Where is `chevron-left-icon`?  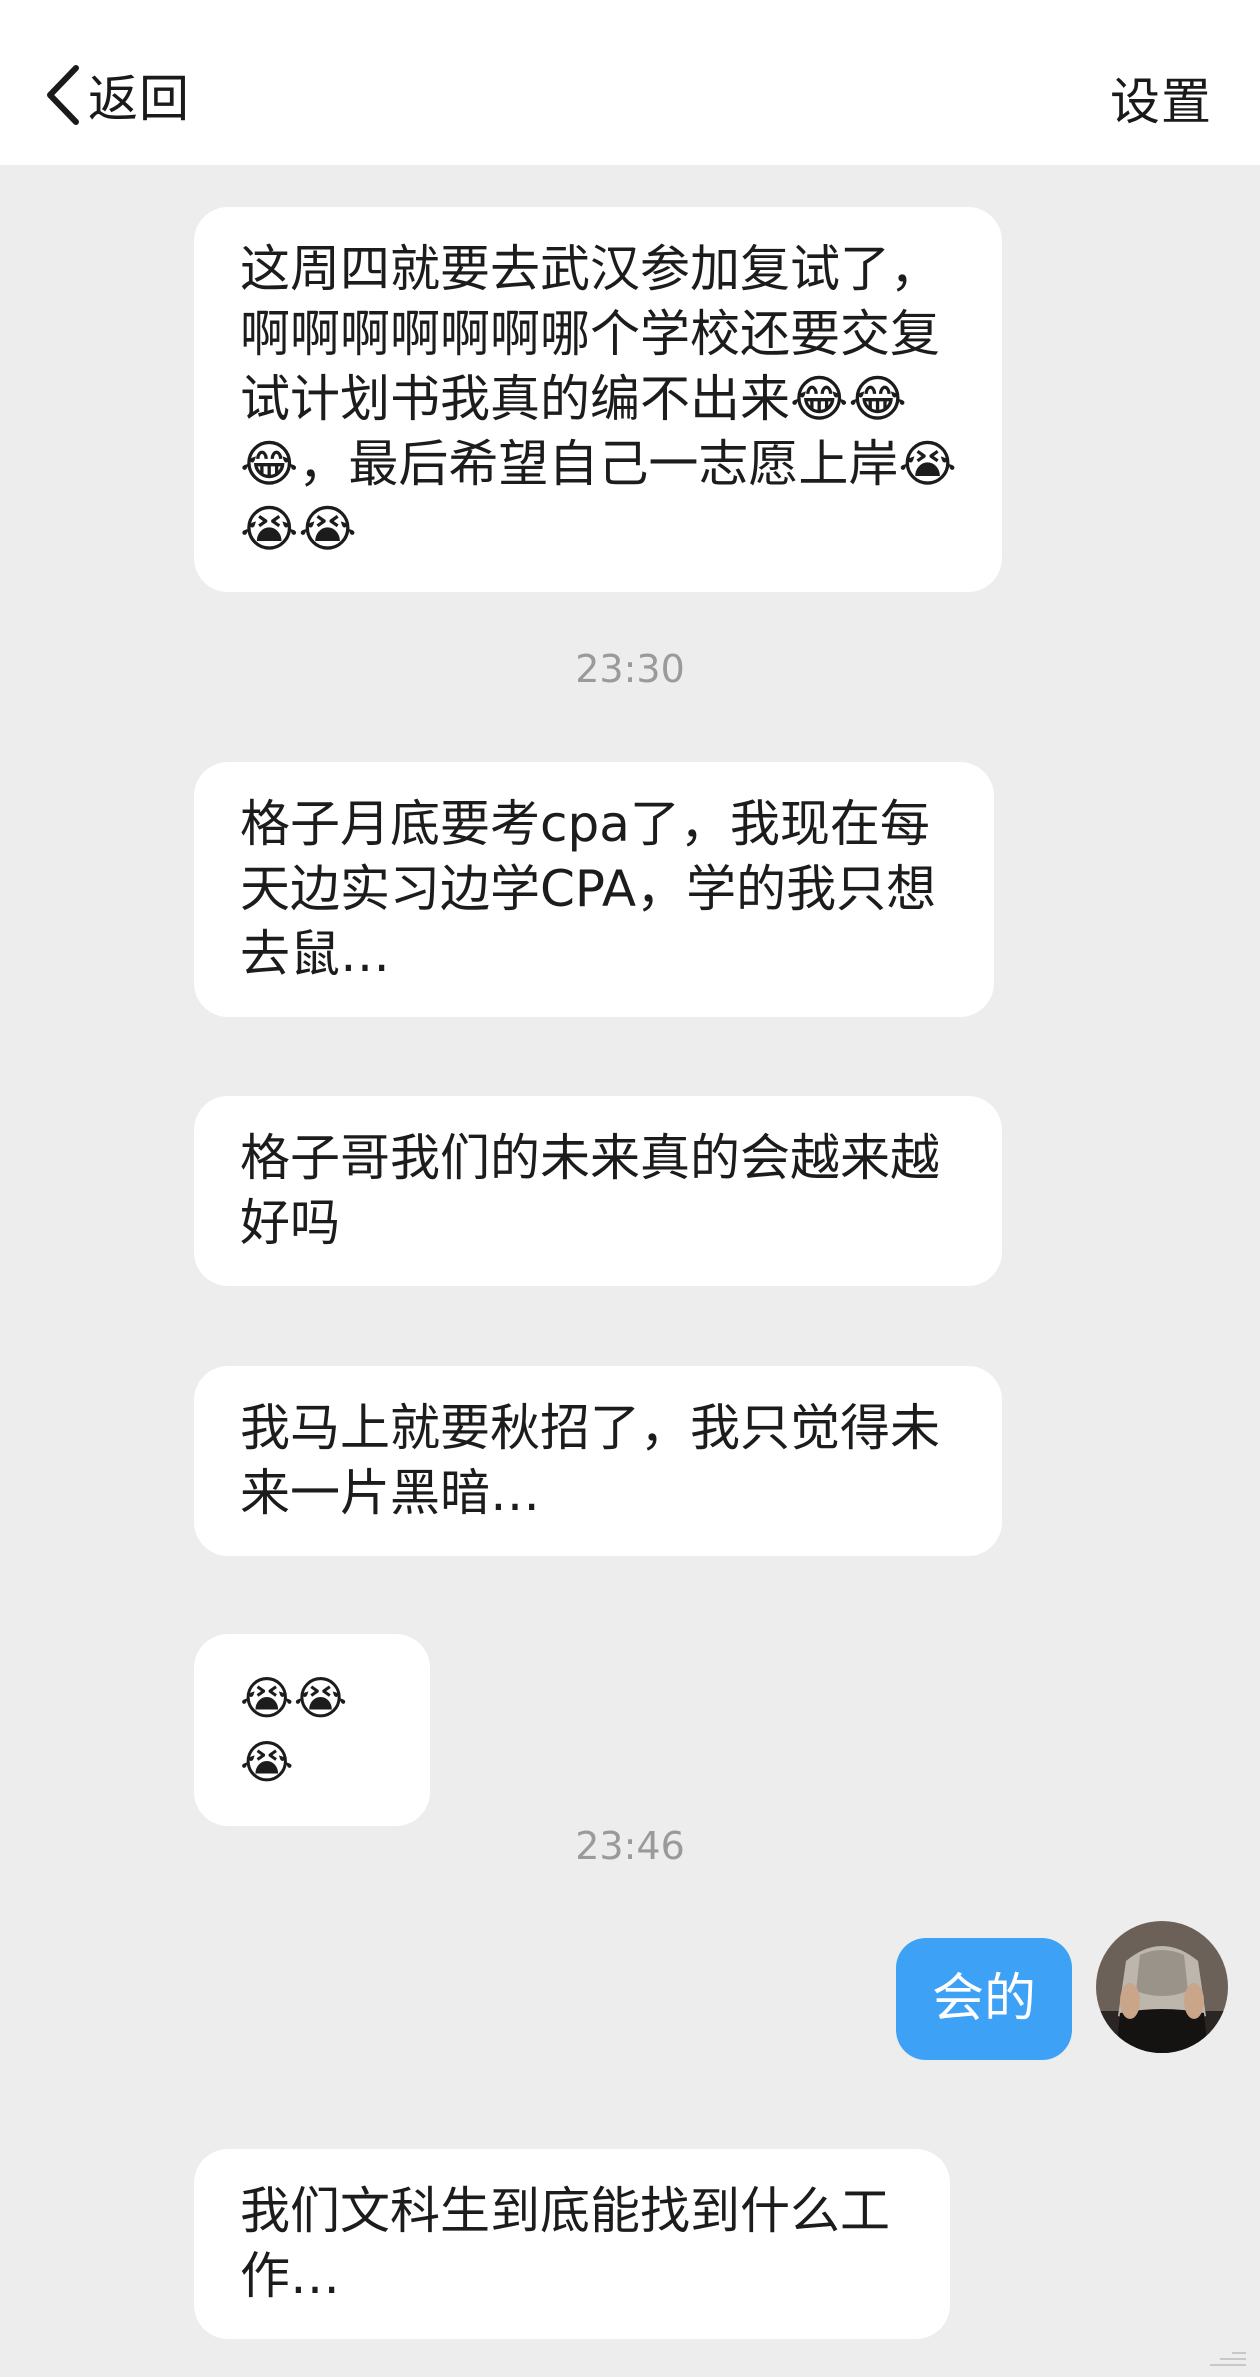
chevron-left-icon is located at coordinates (63, 95).